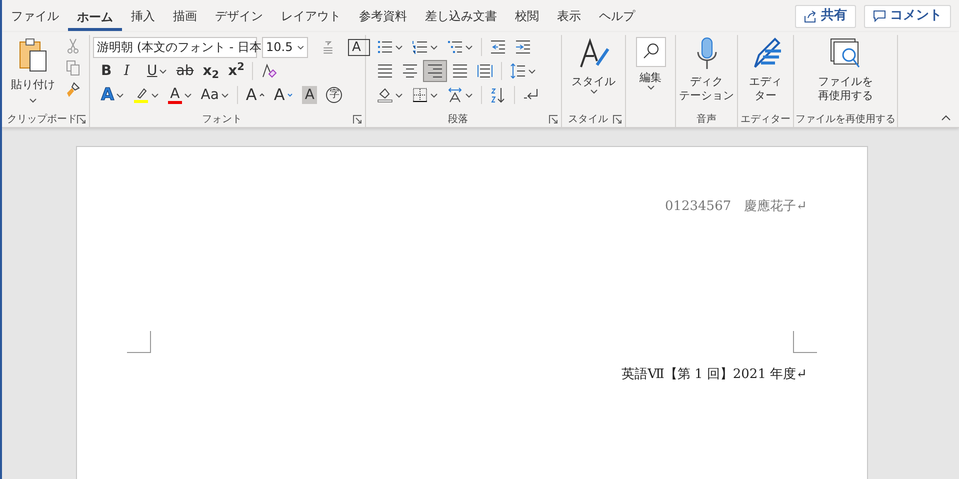 Image resolution: width=959 pixels, height=479 pixels. What do you see at coordinates (157, 71) in the screenshot?
I see `underline-button: U` at bounding box center [157, 71].